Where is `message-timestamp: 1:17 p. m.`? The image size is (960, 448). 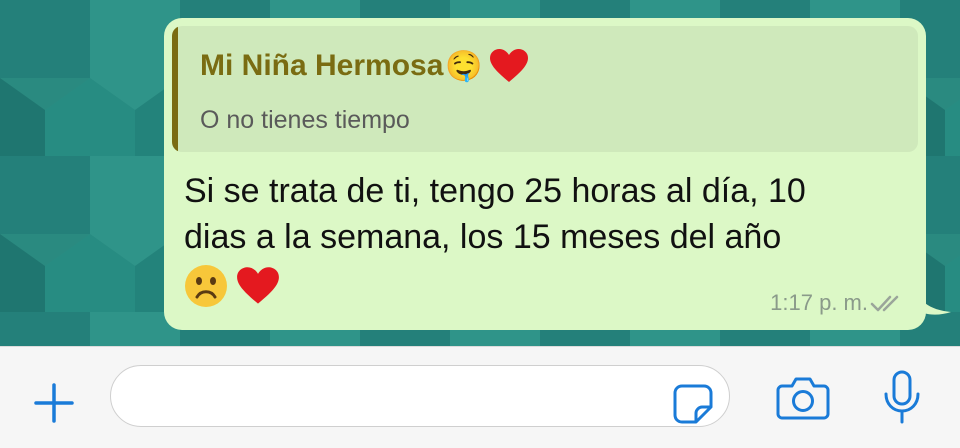 message-timestamp: 1:17 p. m. is located at coordinates (819, 302).